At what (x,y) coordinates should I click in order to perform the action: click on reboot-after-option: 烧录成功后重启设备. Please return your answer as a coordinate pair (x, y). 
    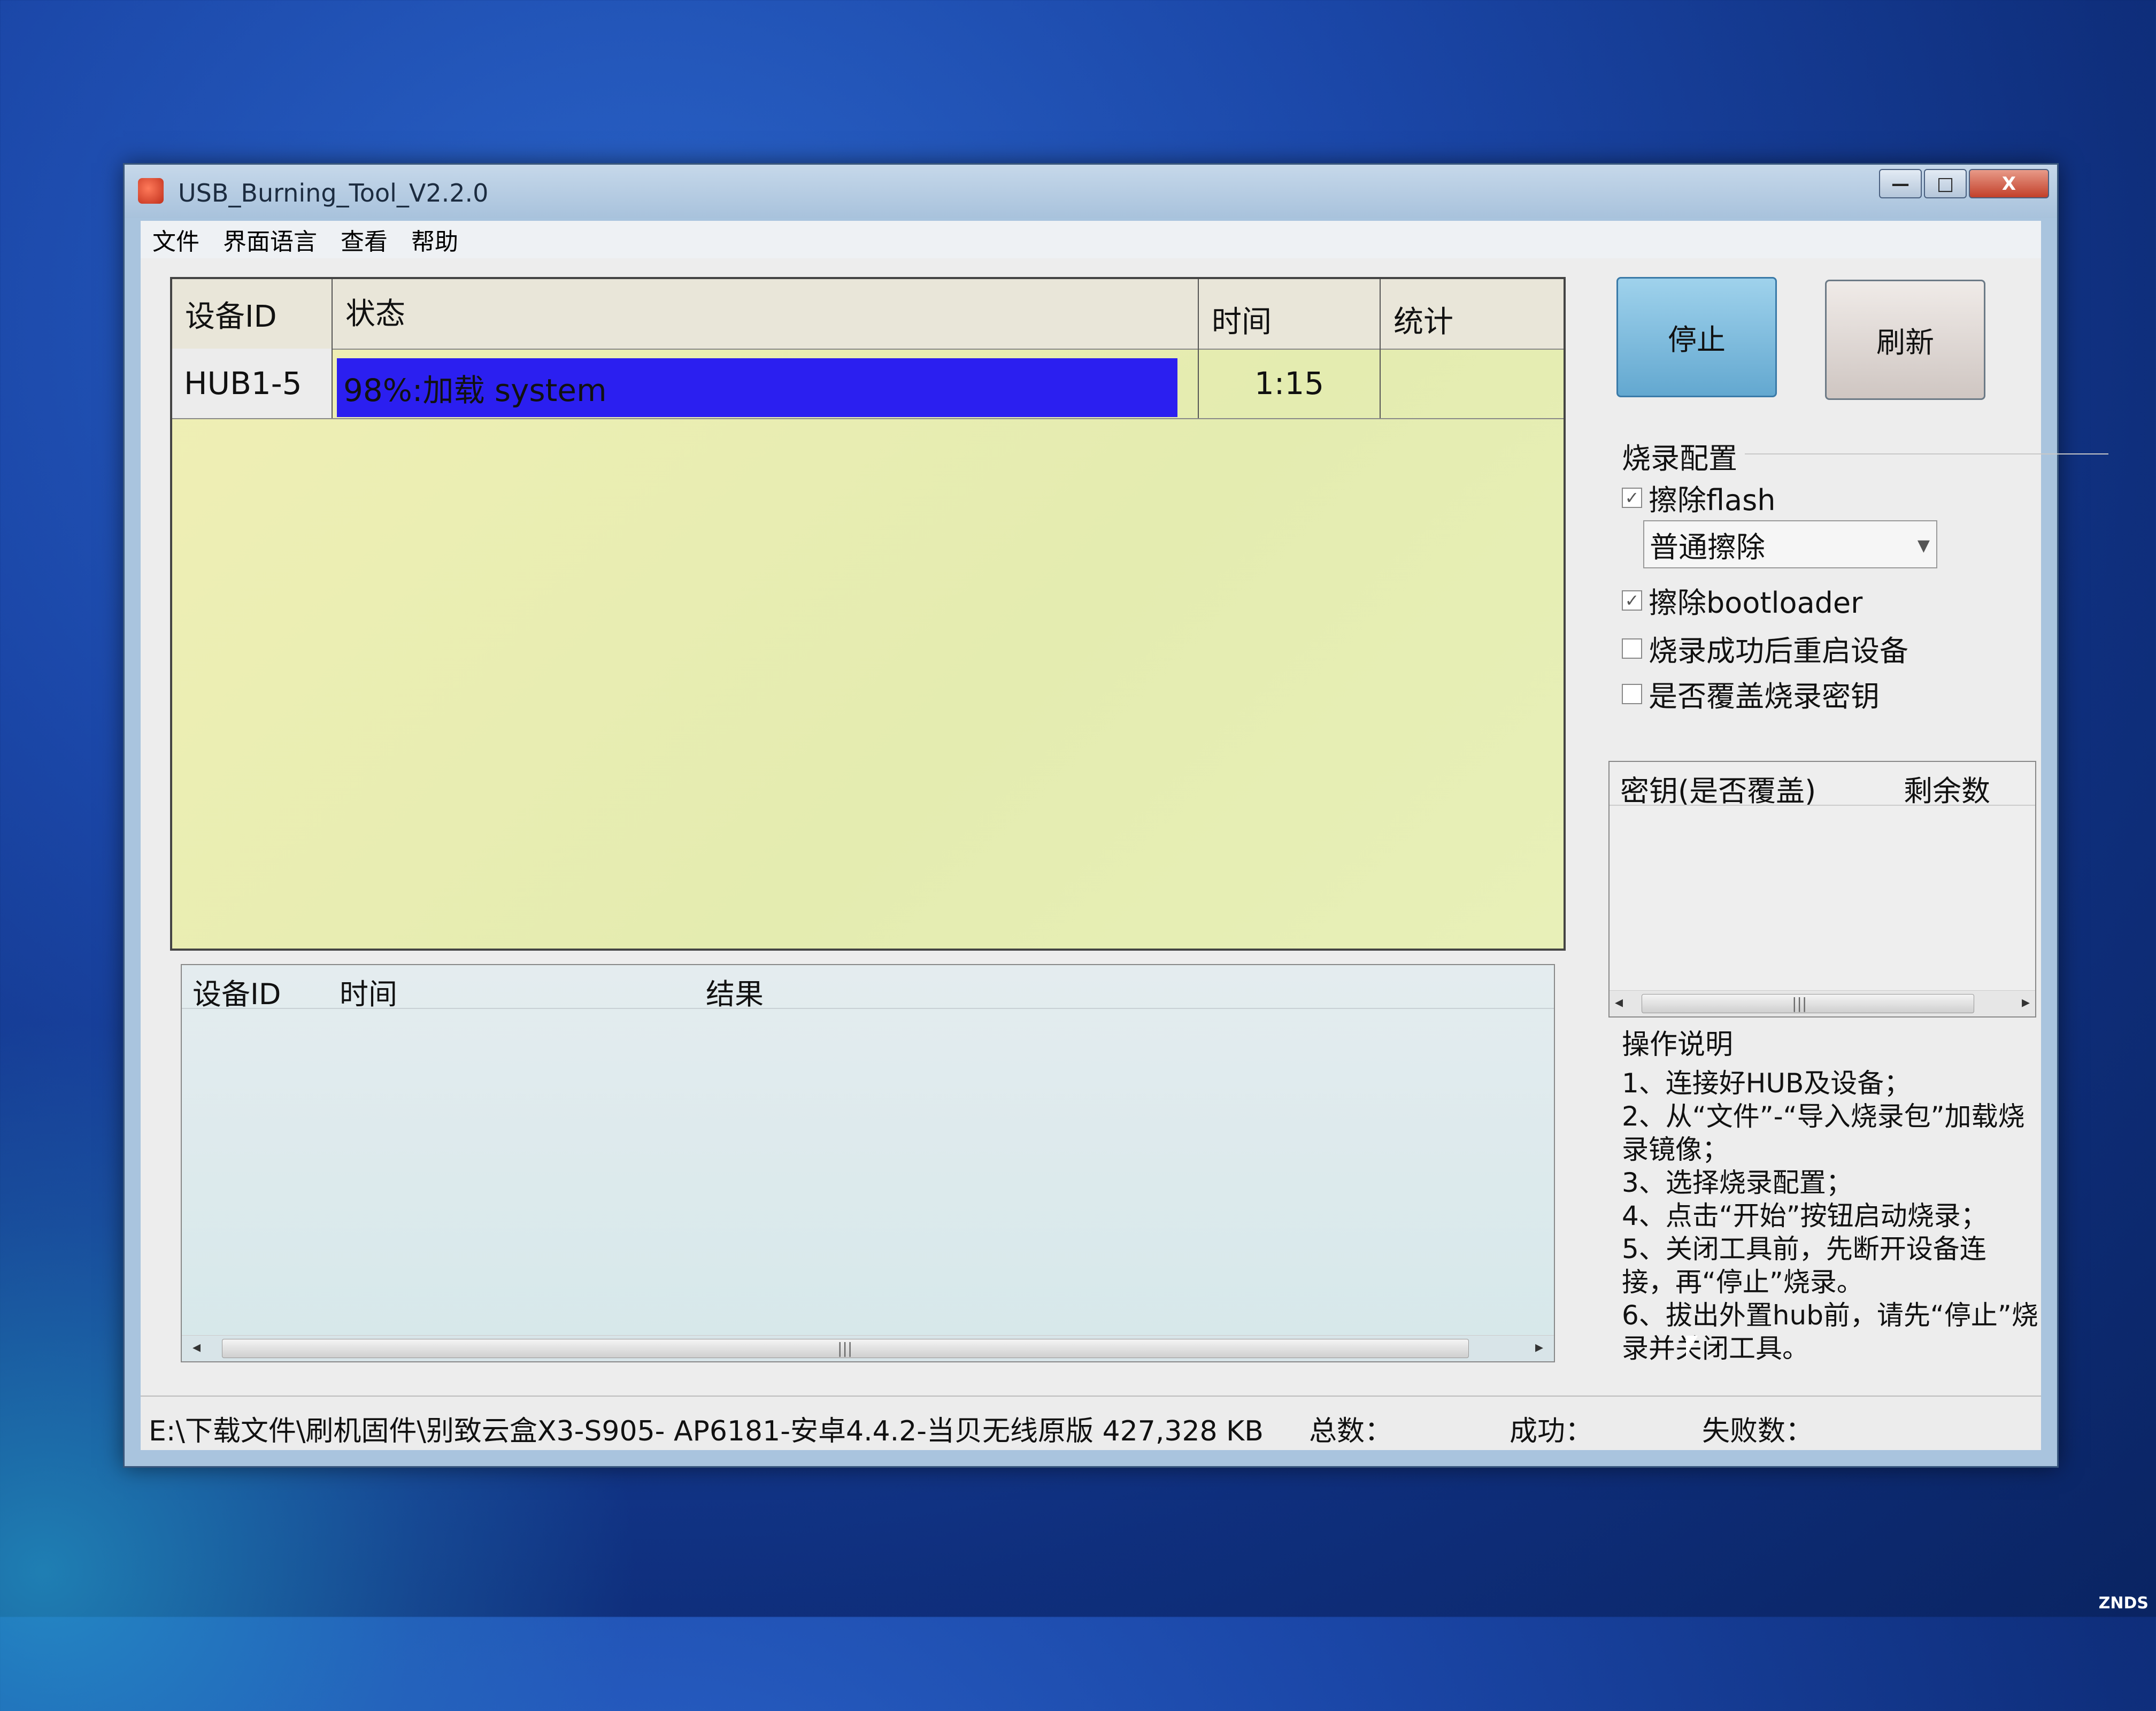
    Looking at the image, I should click on (1765, 648).